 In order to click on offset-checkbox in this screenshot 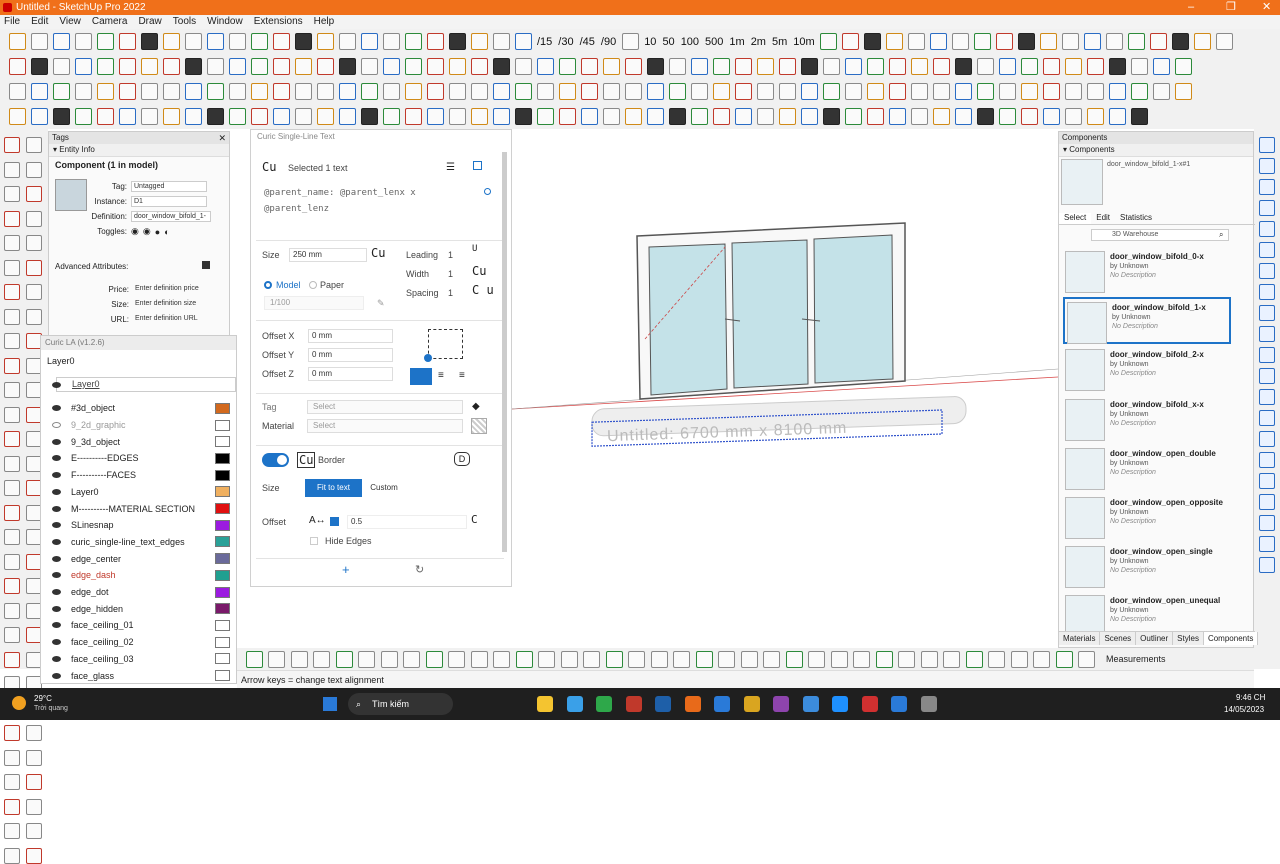, I will do `click(334, 521)`.